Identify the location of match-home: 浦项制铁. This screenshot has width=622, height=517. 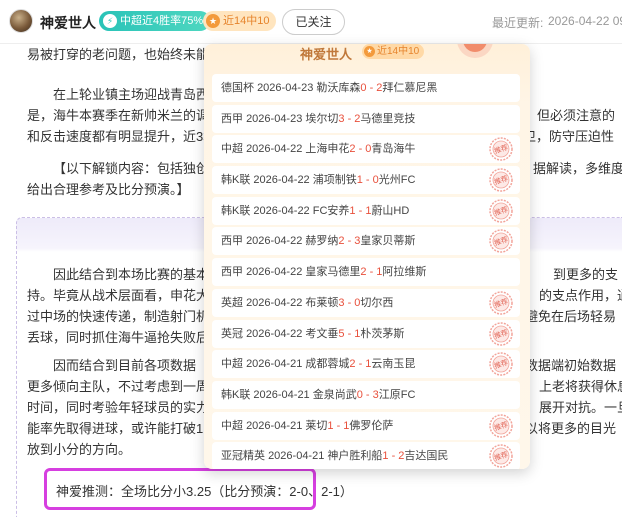
(334, 180).